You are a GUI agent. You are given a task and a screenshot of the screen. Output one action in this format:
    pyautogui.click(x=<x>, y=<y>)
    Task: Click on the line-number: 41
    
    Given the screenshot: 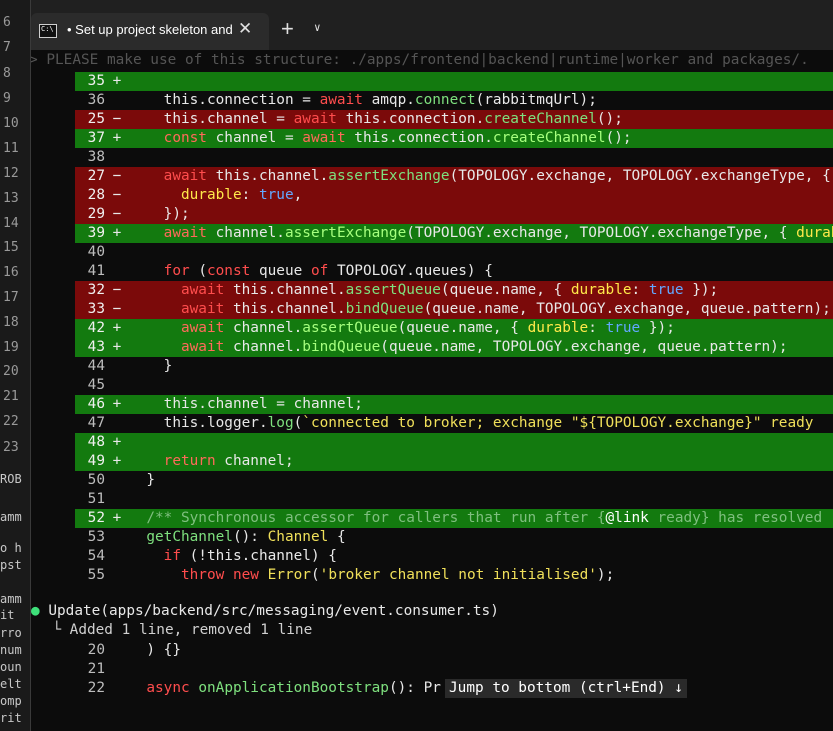 What is the action you would take?
    pyautogui.click(x=96, y=271)
    